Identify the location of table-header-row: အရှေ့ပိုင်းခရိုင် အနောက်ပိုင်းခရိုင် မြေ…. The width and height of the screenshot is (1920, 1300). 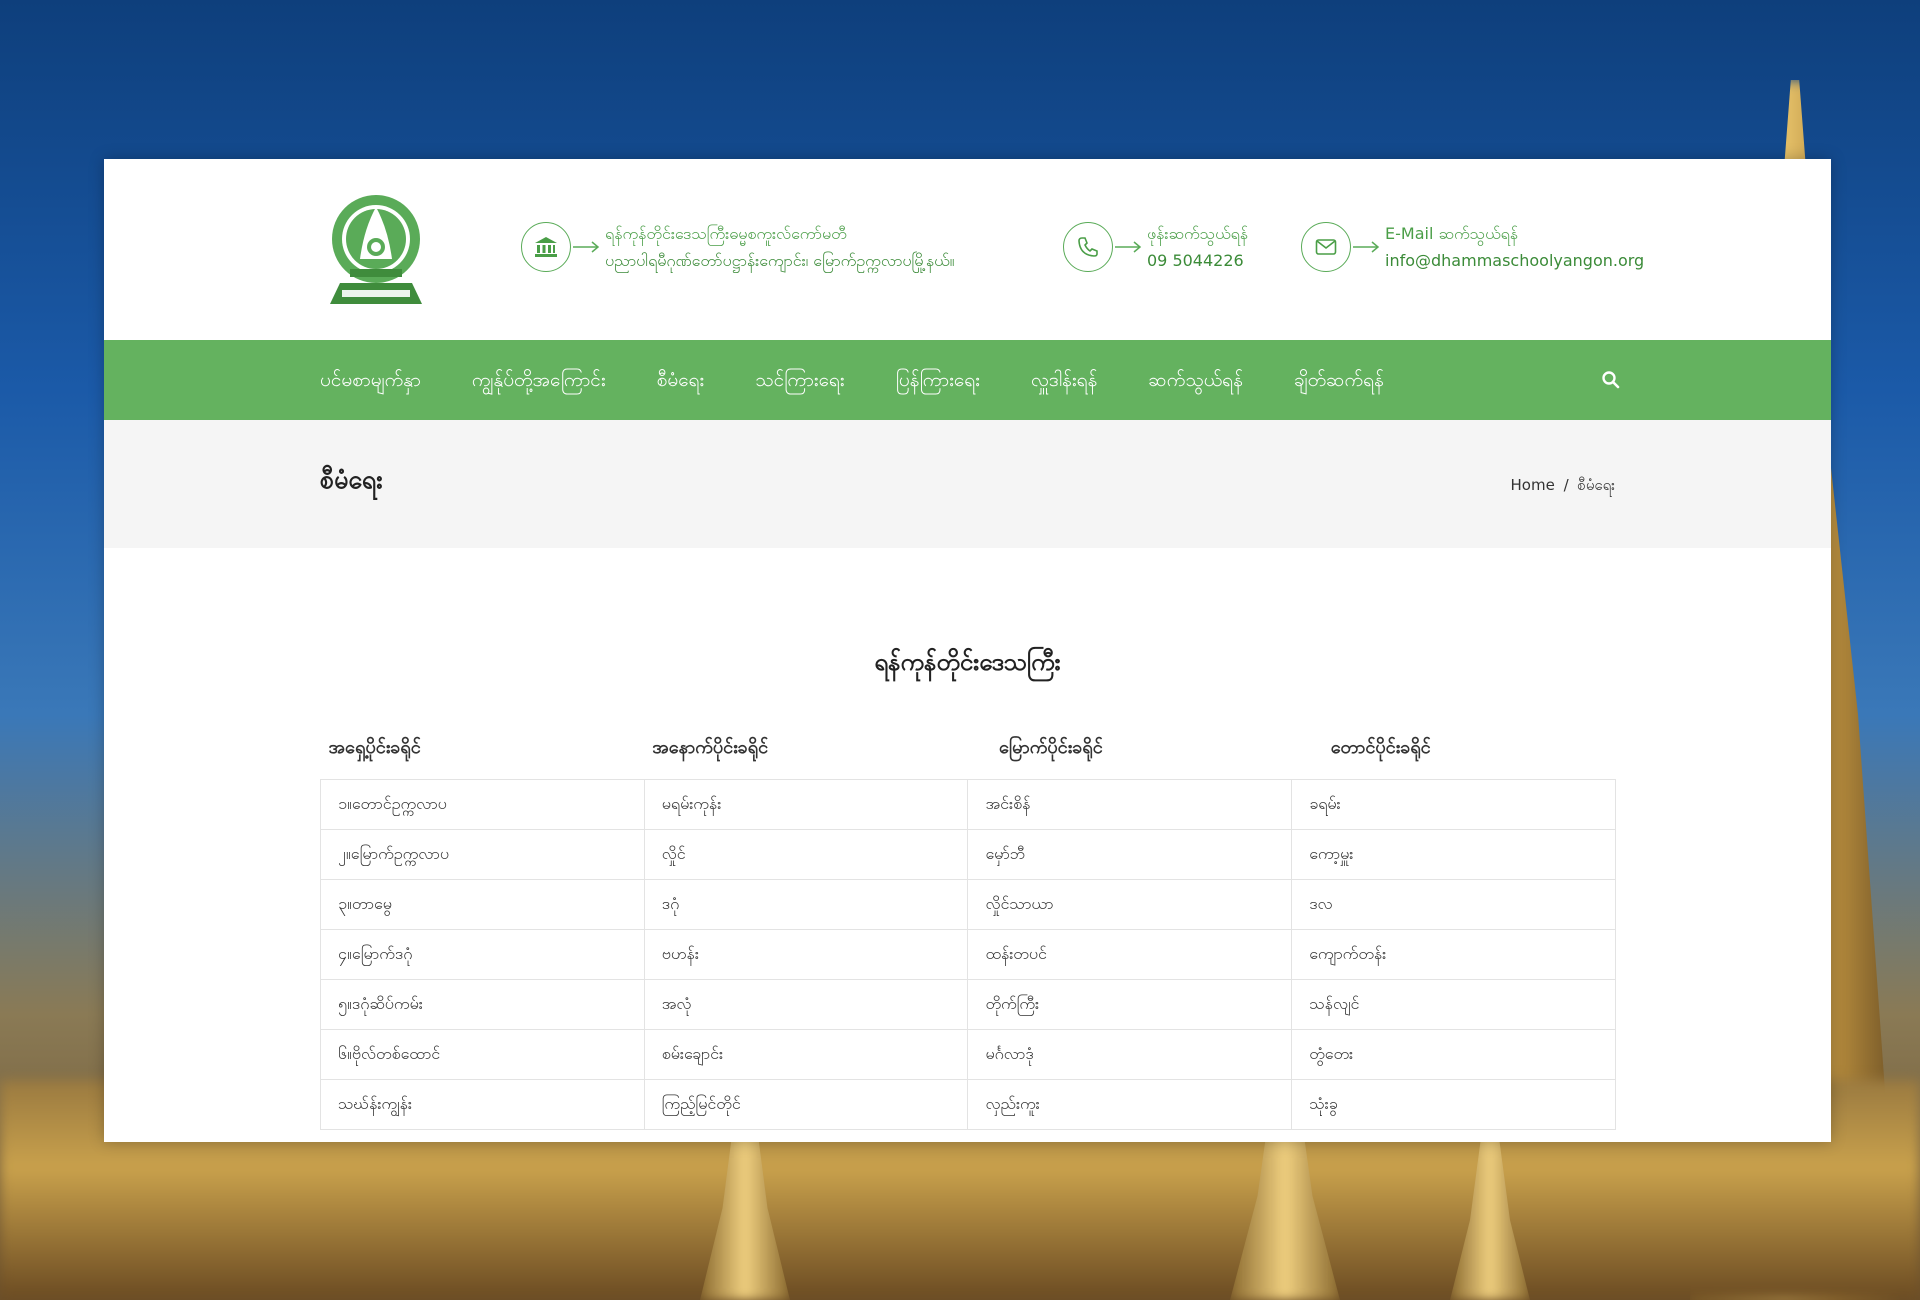
(968, 754).